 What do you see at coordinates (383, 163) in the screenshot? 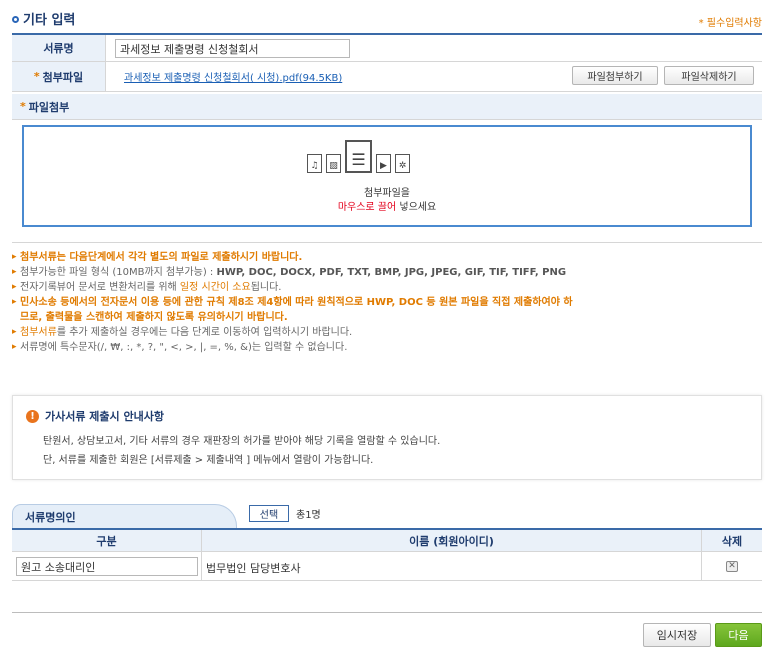
I see `video-file-icon: ▶` at bounding box center [383, 163].